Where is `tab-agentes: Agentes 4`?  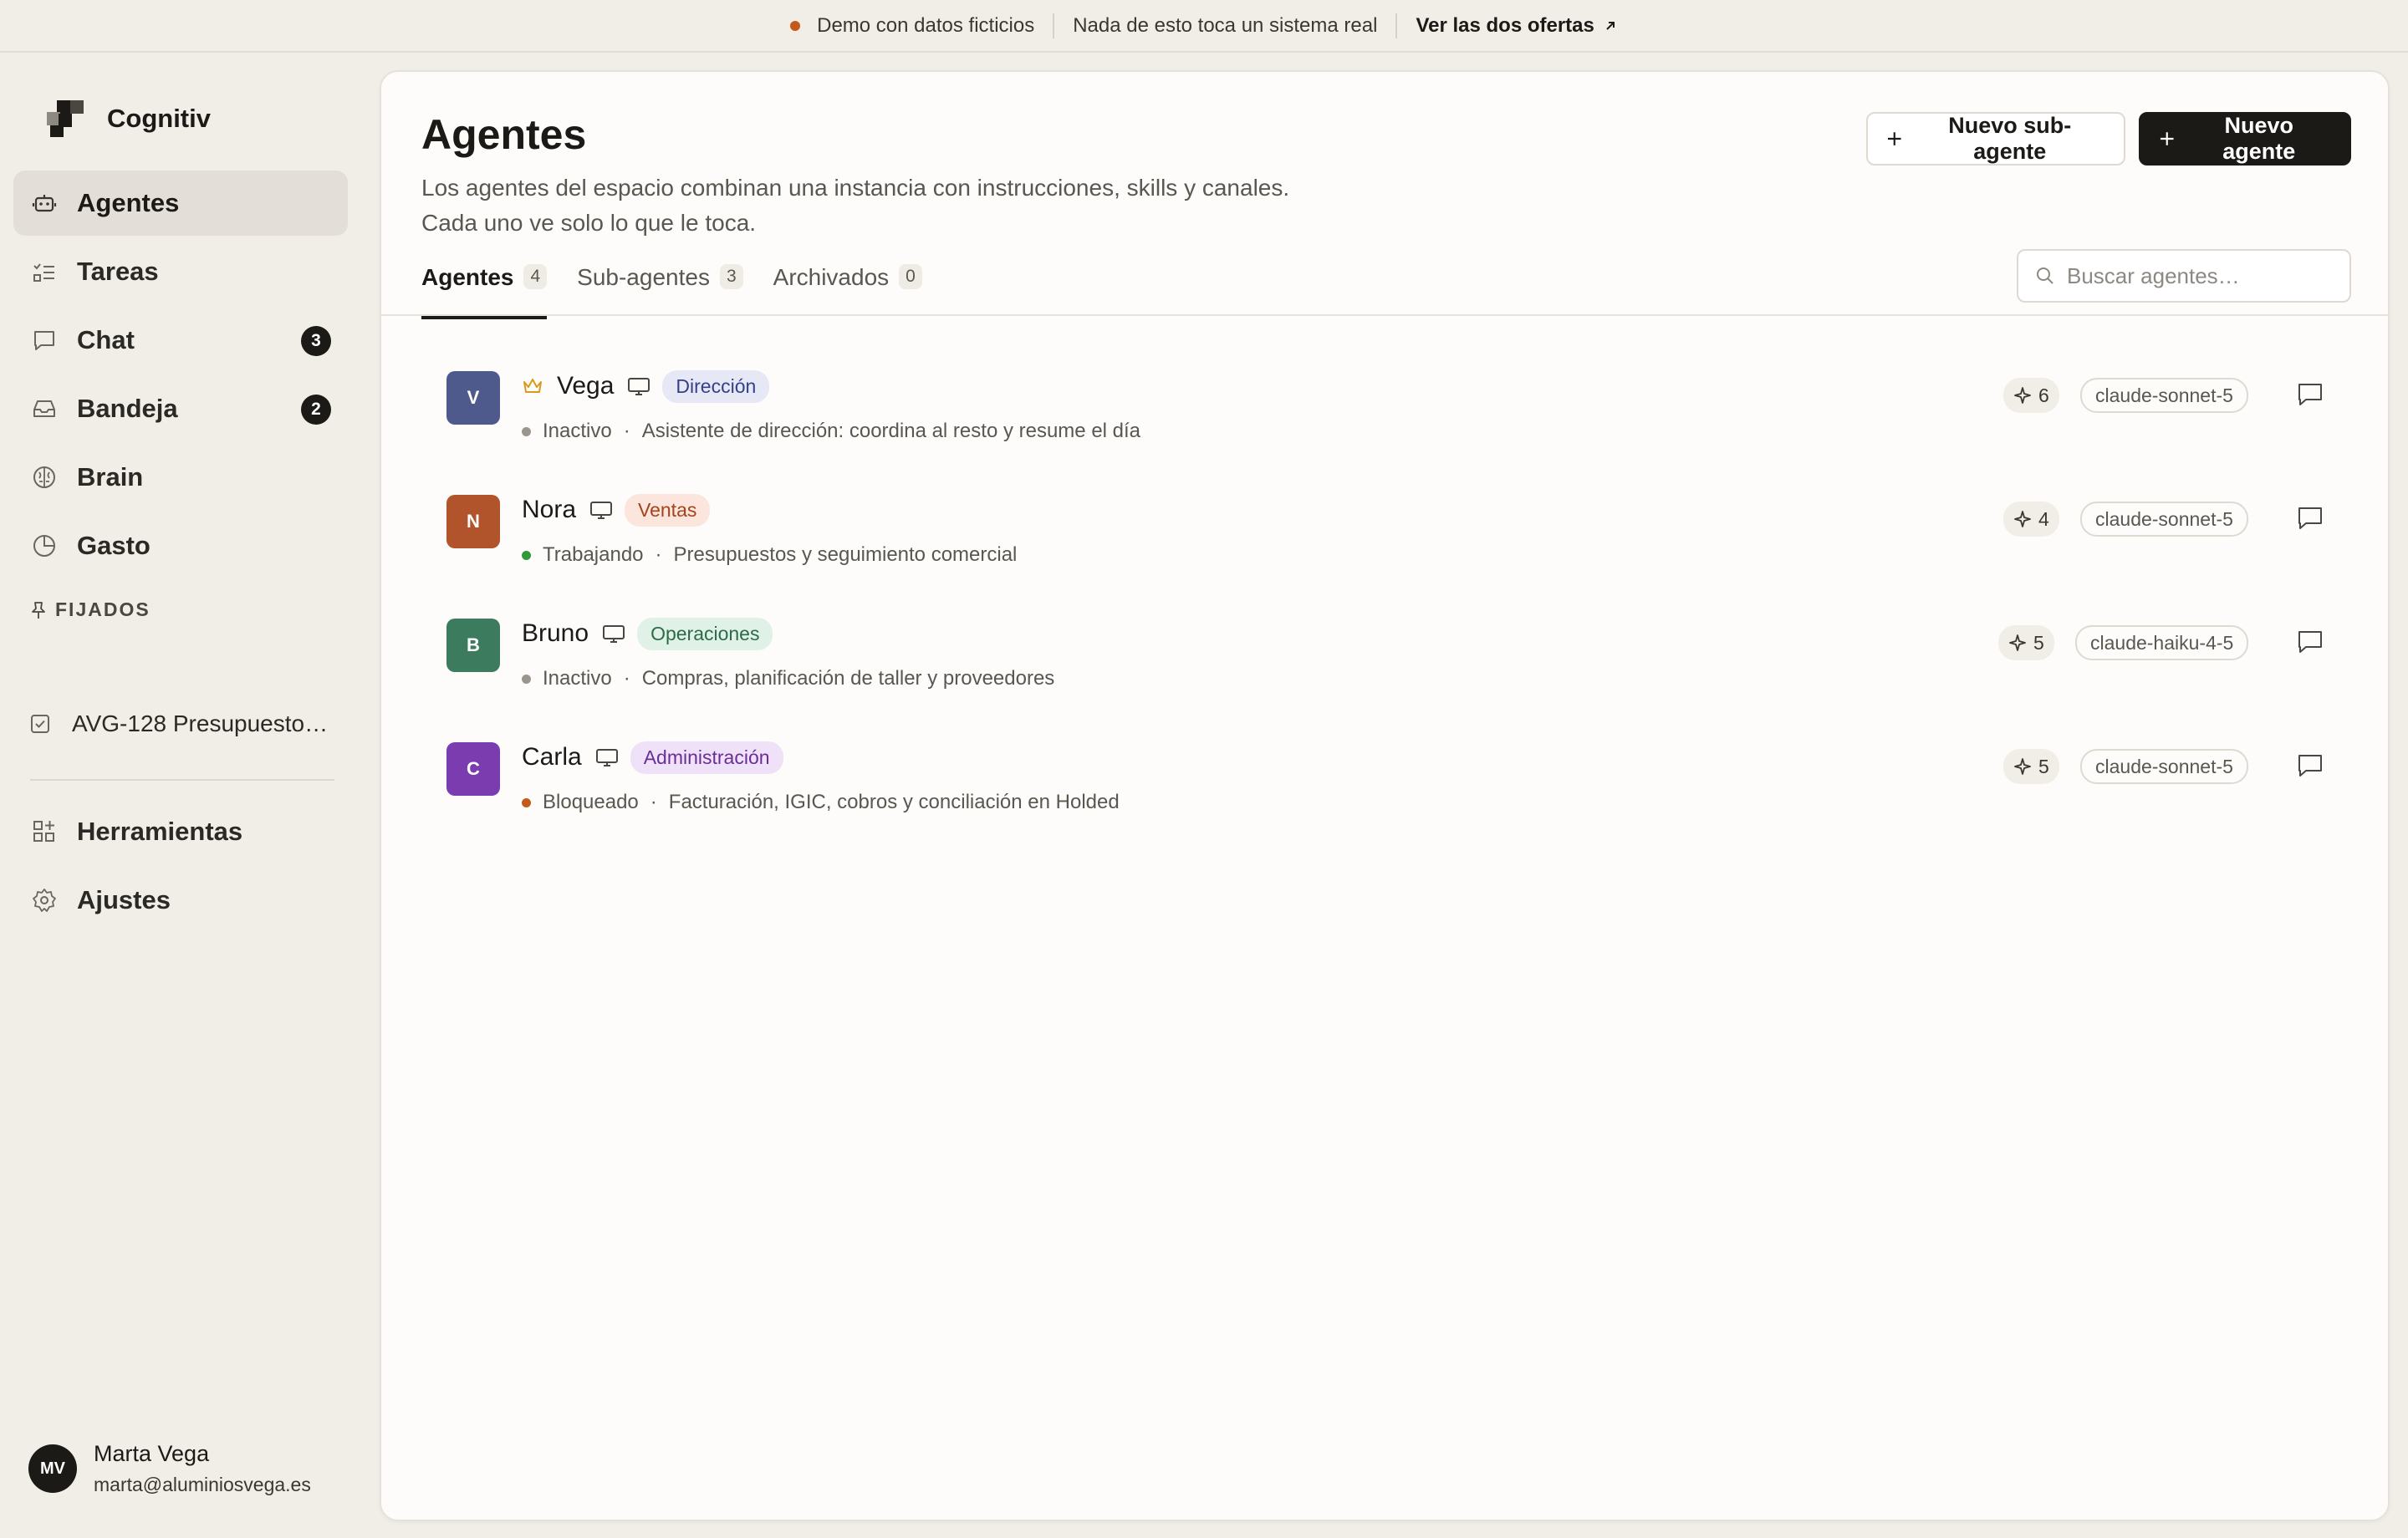
tab-agentes: Agentes 4 is located at coordinates (484, 290).